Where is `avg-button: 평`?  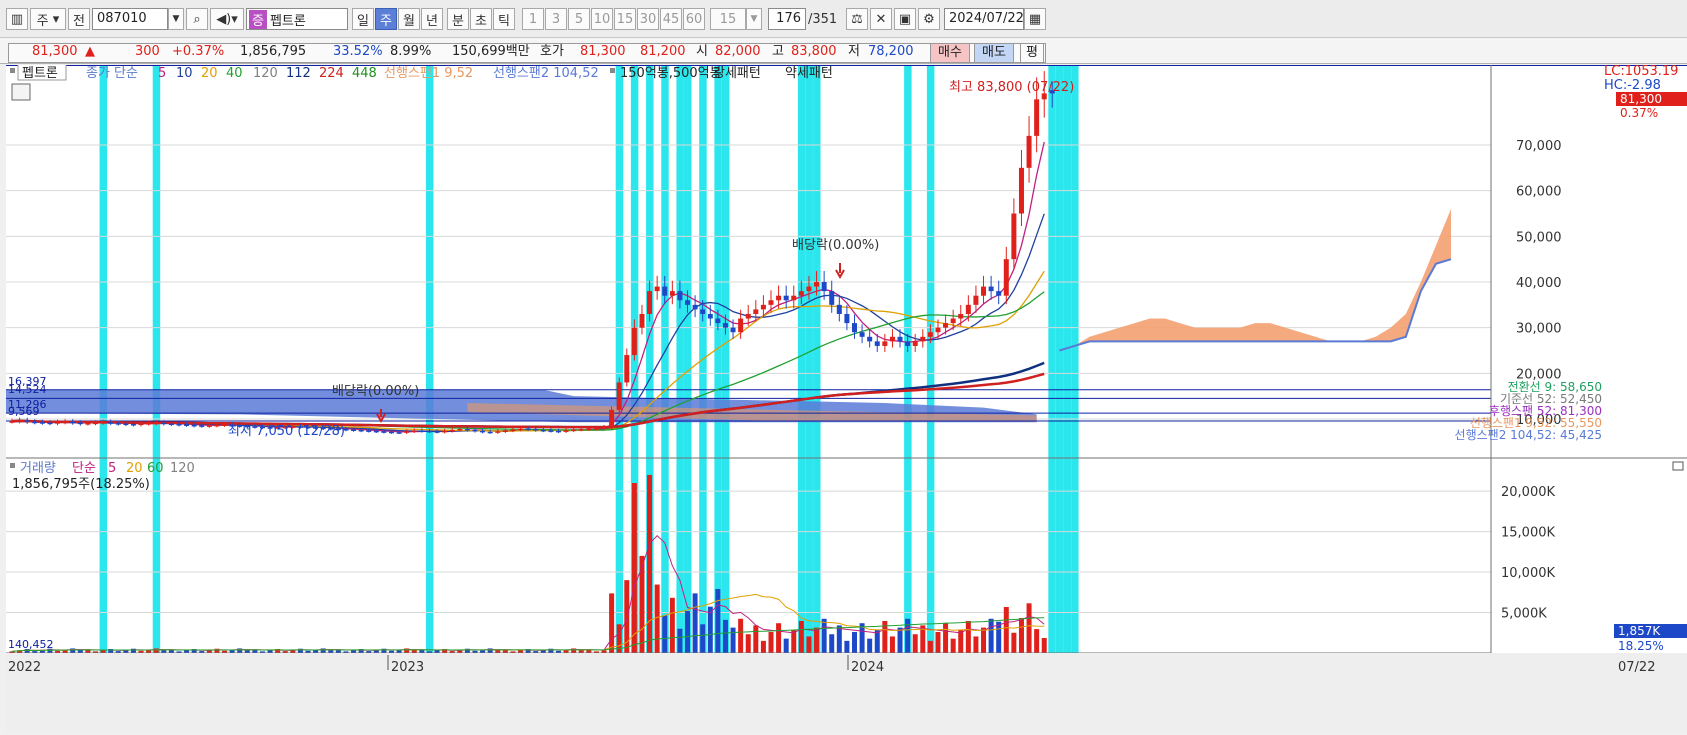 avg-button: 평 is located at coordinates (1032, 53).